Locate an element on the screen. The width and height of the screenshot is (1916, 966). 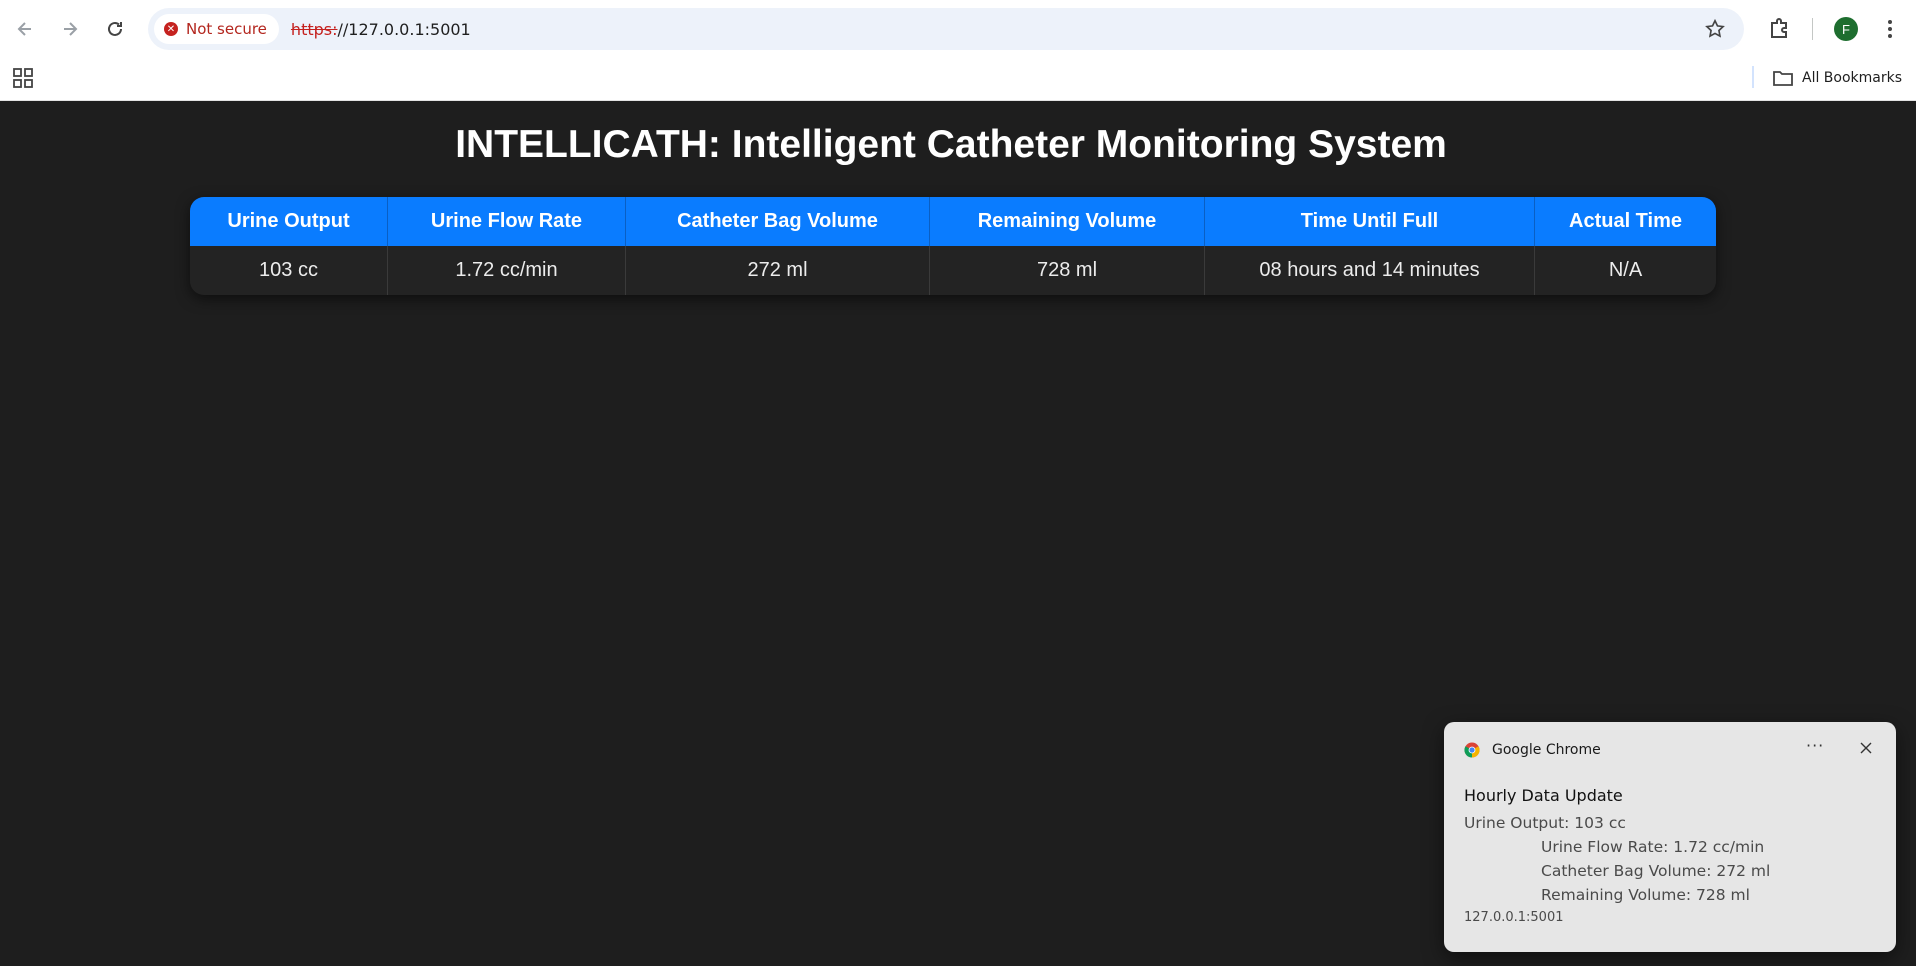
bookmark-star-icon is located at coordinates (1715, 29).